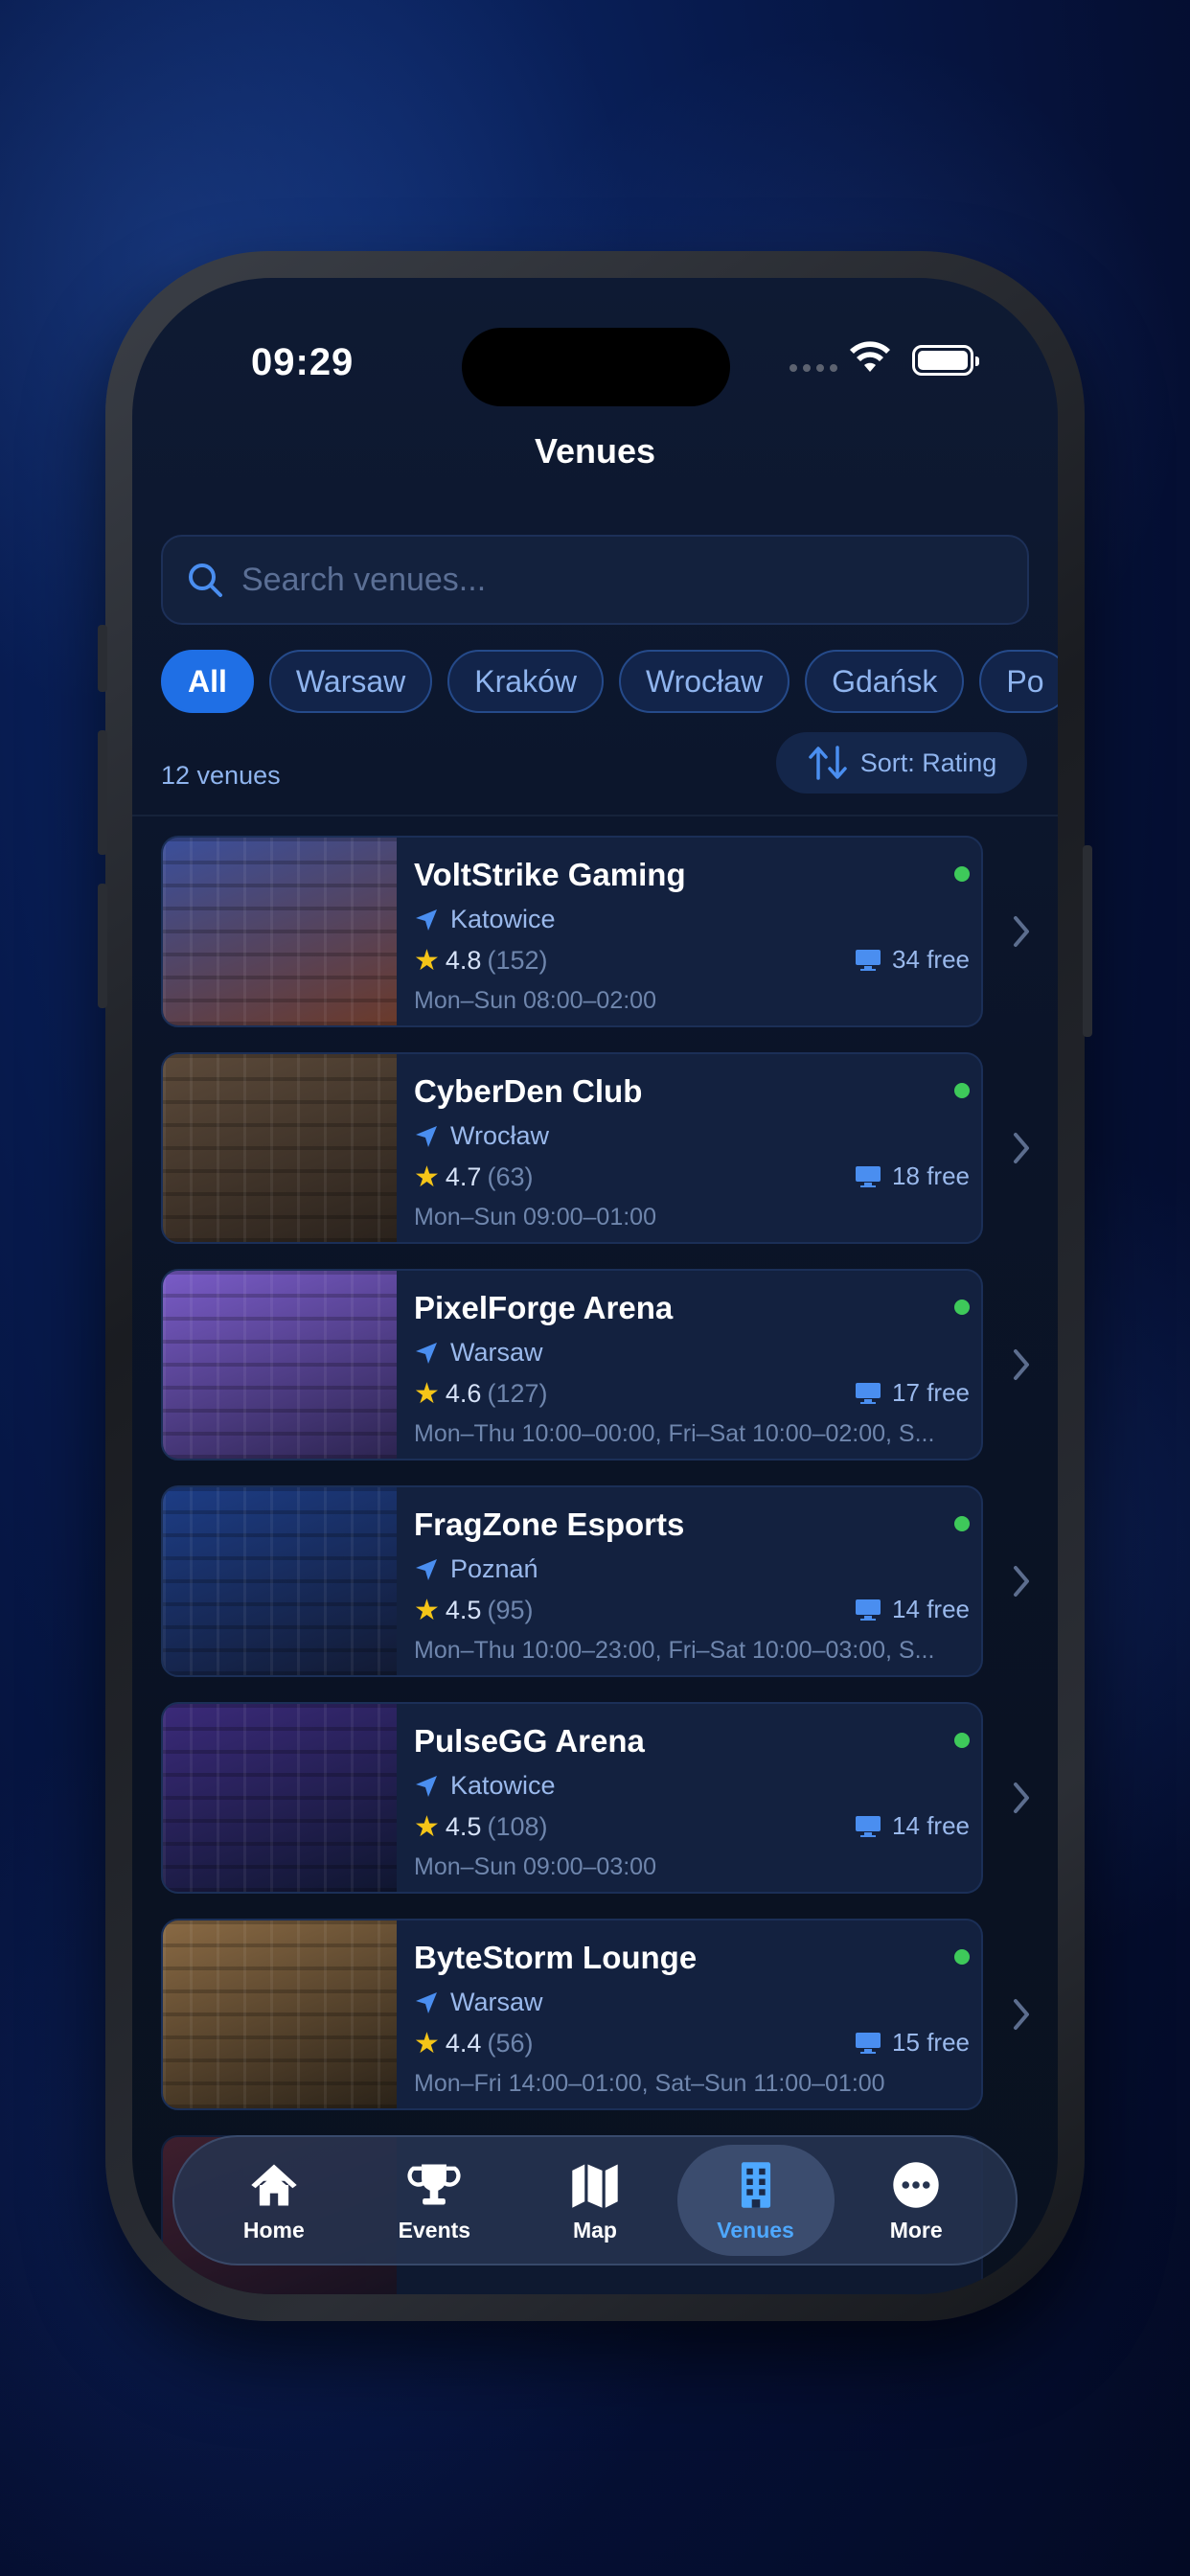  What do you see at coordinates (103, 658) in the screenshot?
I see `mute-switch` at bounding box center [103, 658].